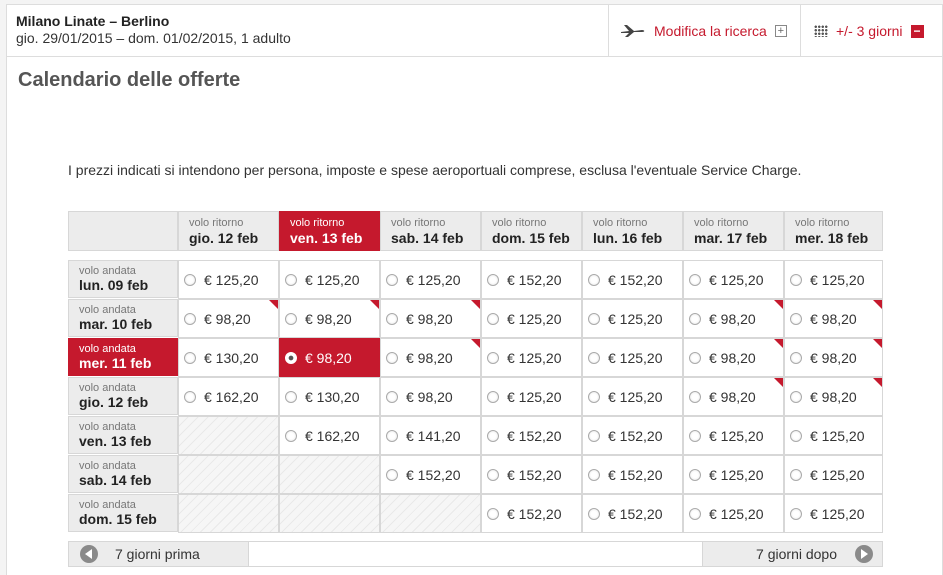 The image size is (943, 575). What do you see at coordinates (159, 554) in the screenshot?
I see `prev-week-button: 7 giorni prima` at bounding box center [159, 554].